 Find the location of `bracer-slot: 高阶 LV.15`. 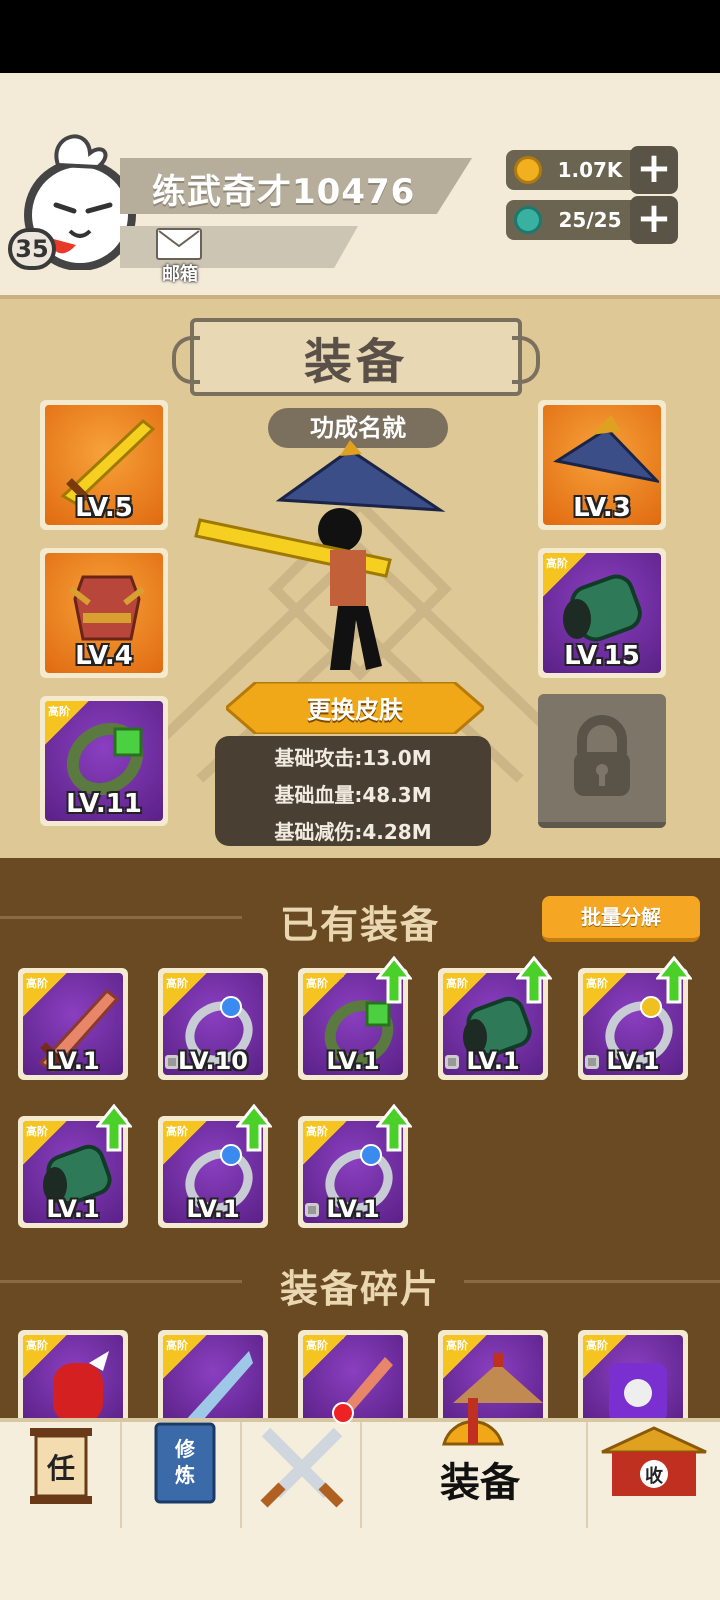

bracer-slot: 高阶 LV.15 is located at coordinates (602, 613).